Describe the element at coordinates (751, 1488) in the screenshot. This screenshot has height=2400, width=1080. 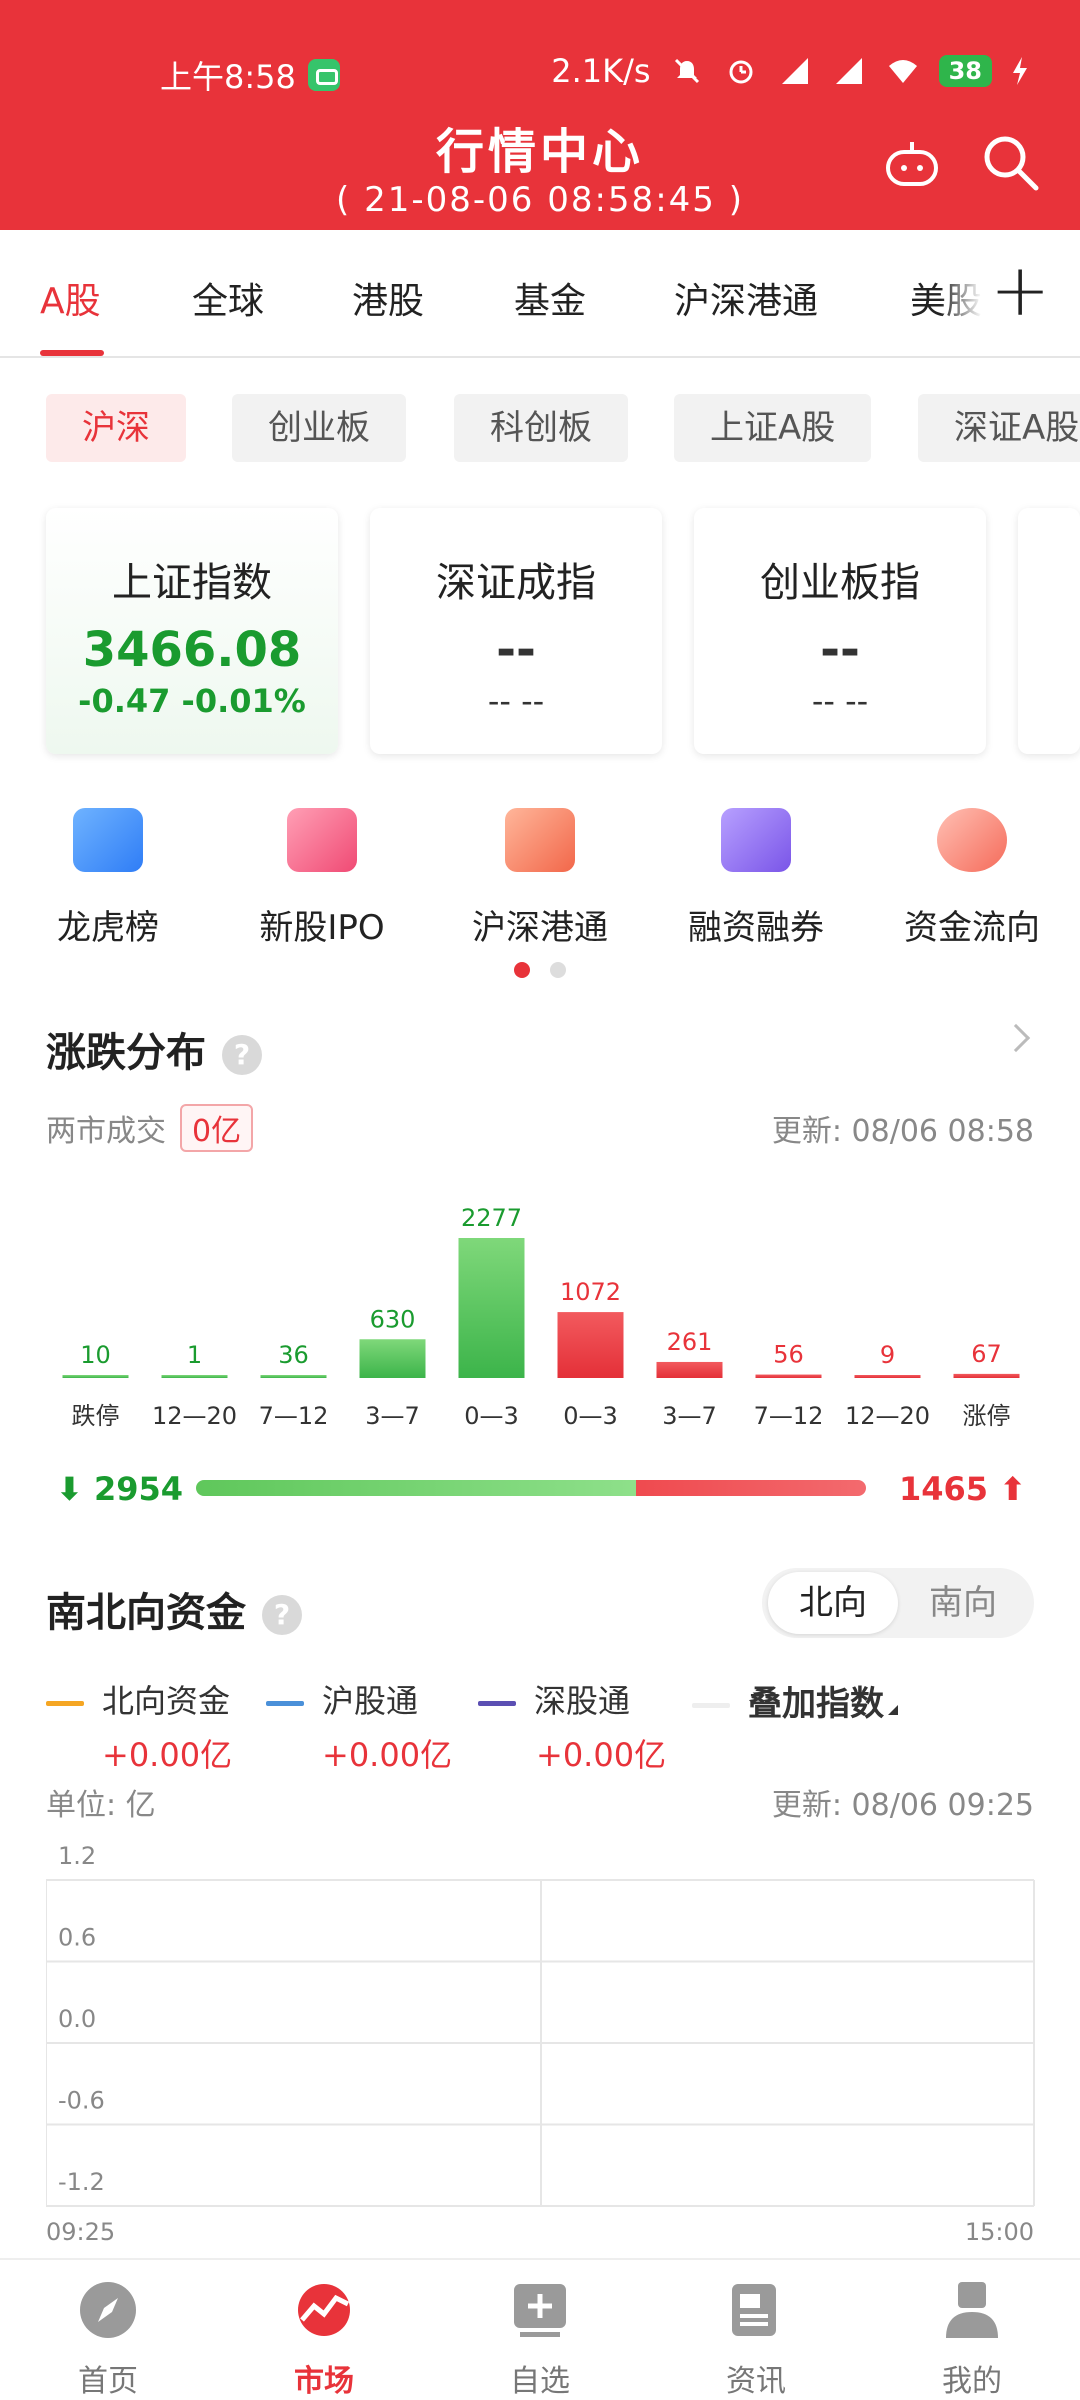
I see `up-ratio-bar` at that location.